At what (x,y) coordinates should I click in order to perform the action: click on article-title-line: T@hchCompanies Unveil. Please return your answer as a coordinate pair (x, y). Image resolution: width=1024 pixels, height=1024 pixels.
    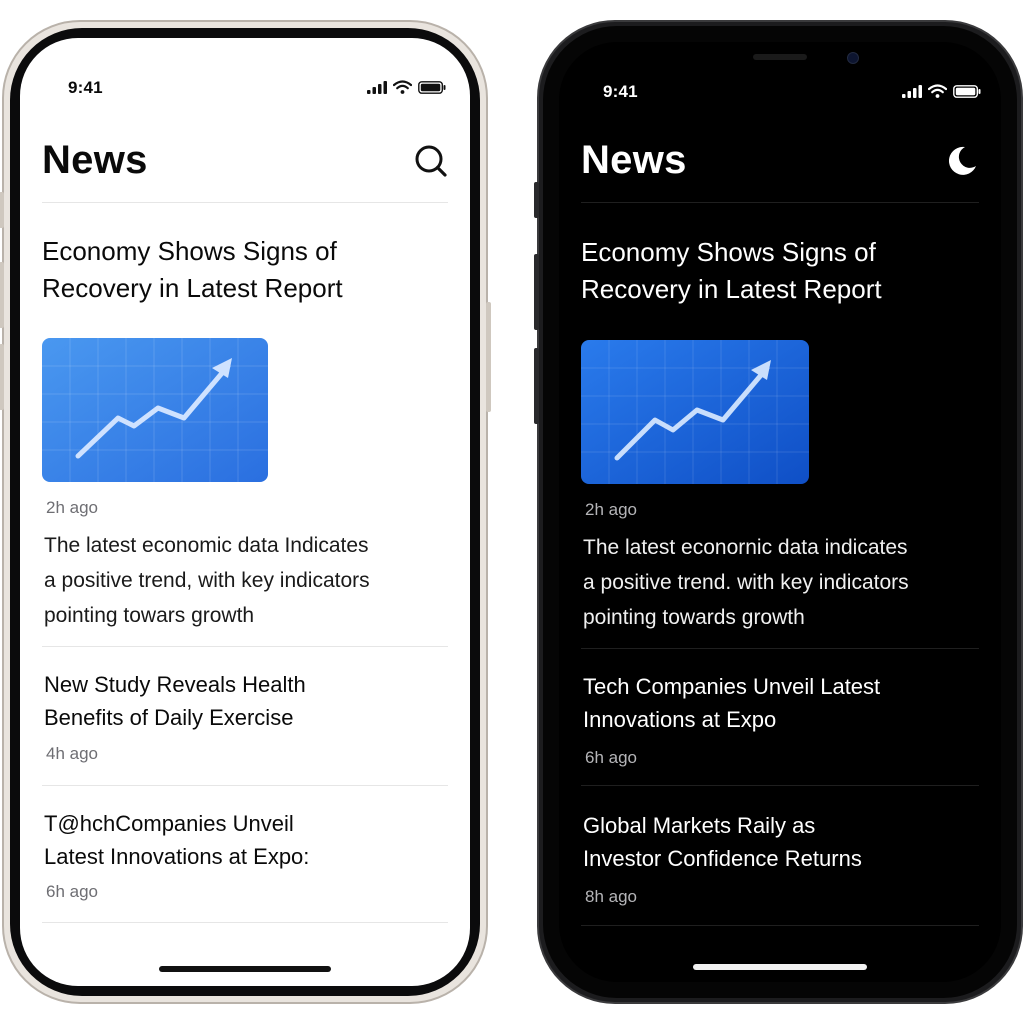
    Looking at the image, I should click on (169, 823).